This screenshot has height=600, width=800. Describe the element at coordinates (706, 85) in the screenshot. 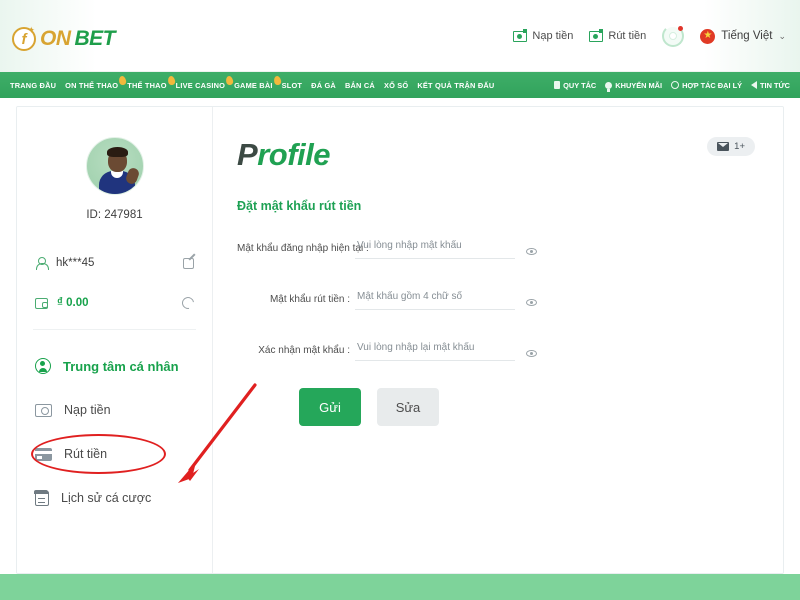

I see `nav-item-hop-tac-dai-ly: HỢP TÁC ĐẠI LÝ` at that location.